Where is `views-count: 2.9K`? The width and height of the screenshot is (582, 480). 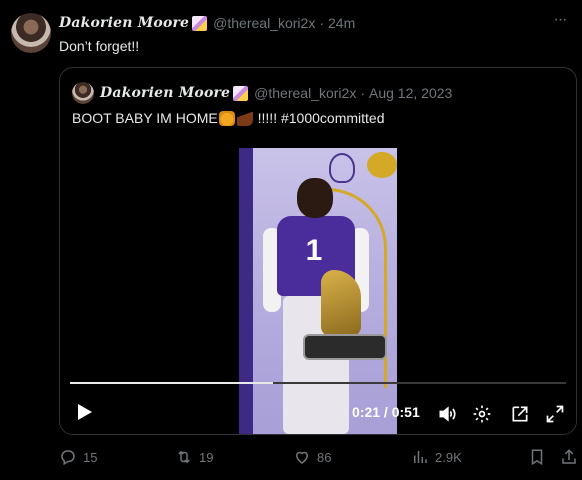
views-count: 2.9K is located at coordinates (448, 457).